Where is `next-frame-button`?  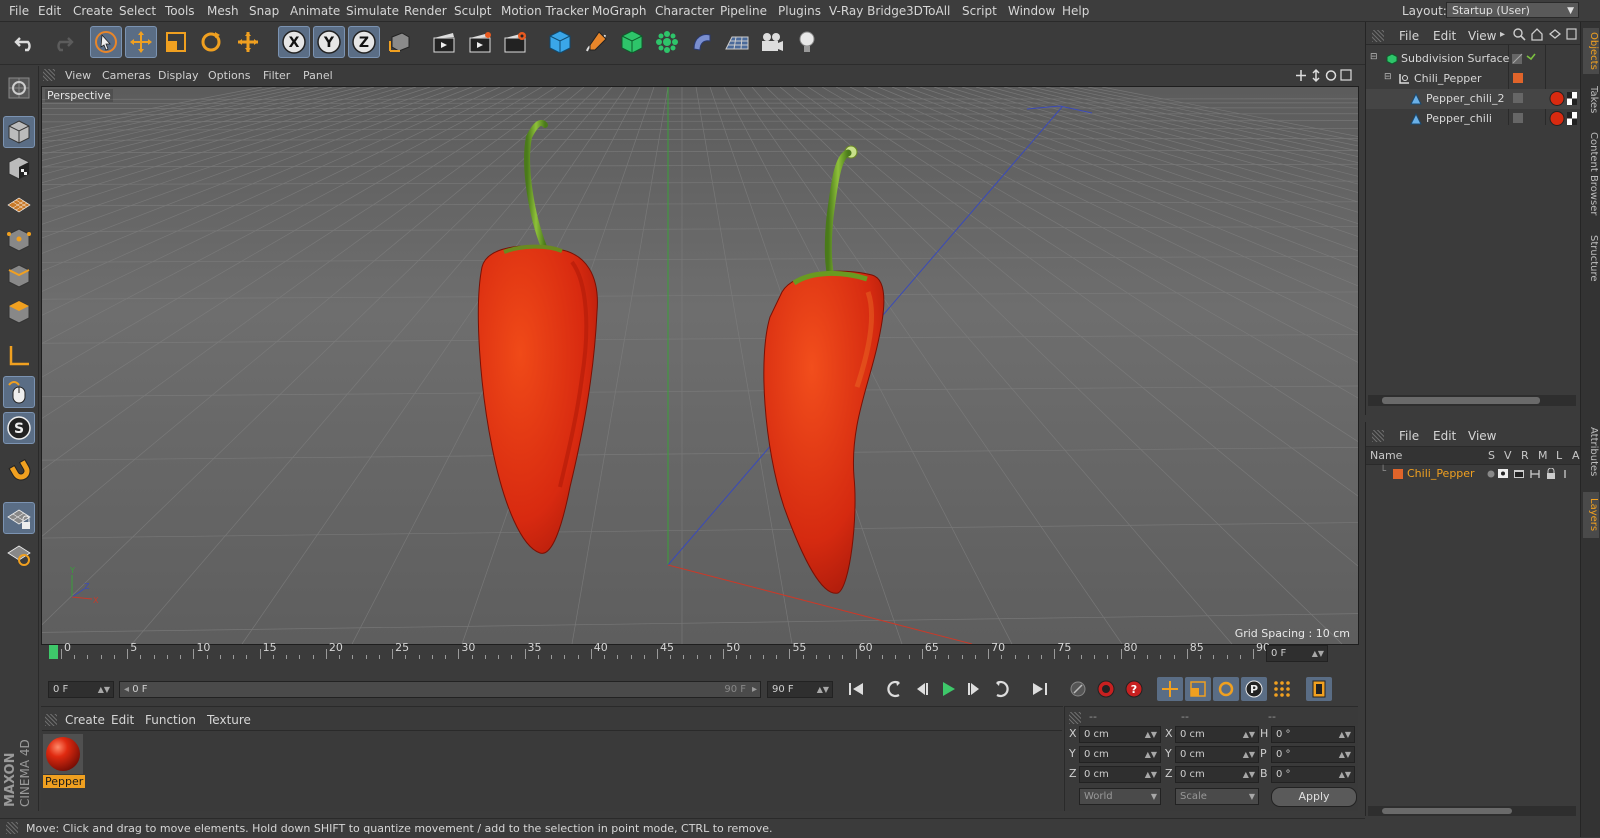 next-frame-button is located at coordinates (975, 689).